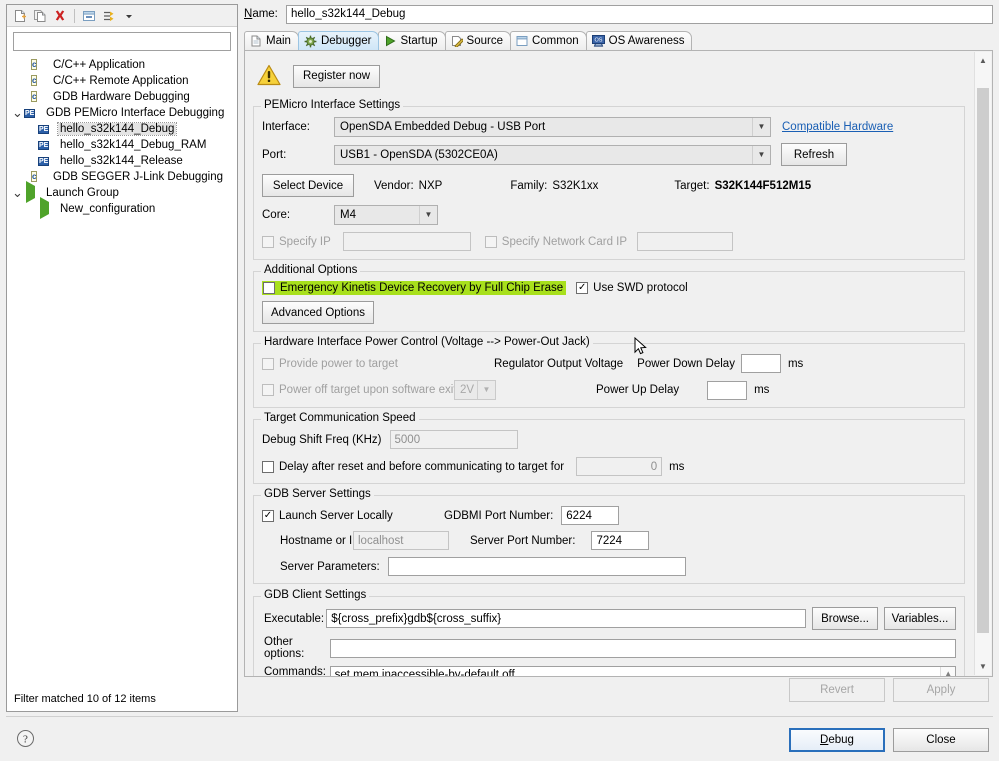 The height and width of the screenshot is (761, 999). Describe the element at coordinates (60, 16) in the screenshot. I see `delete-configuration-icon` at that location.